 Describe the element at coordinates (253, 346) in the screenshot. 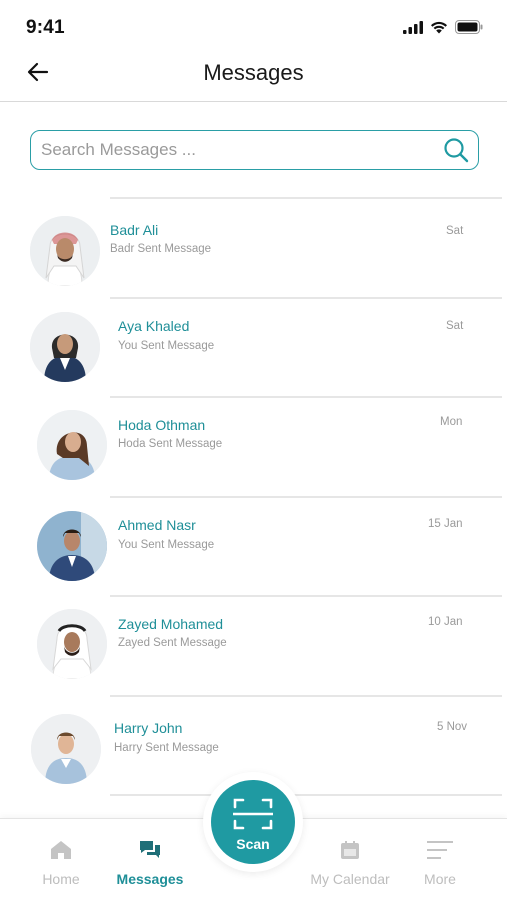

I see `message-row: Aya Khaled You Sent Message Sat` at that location.